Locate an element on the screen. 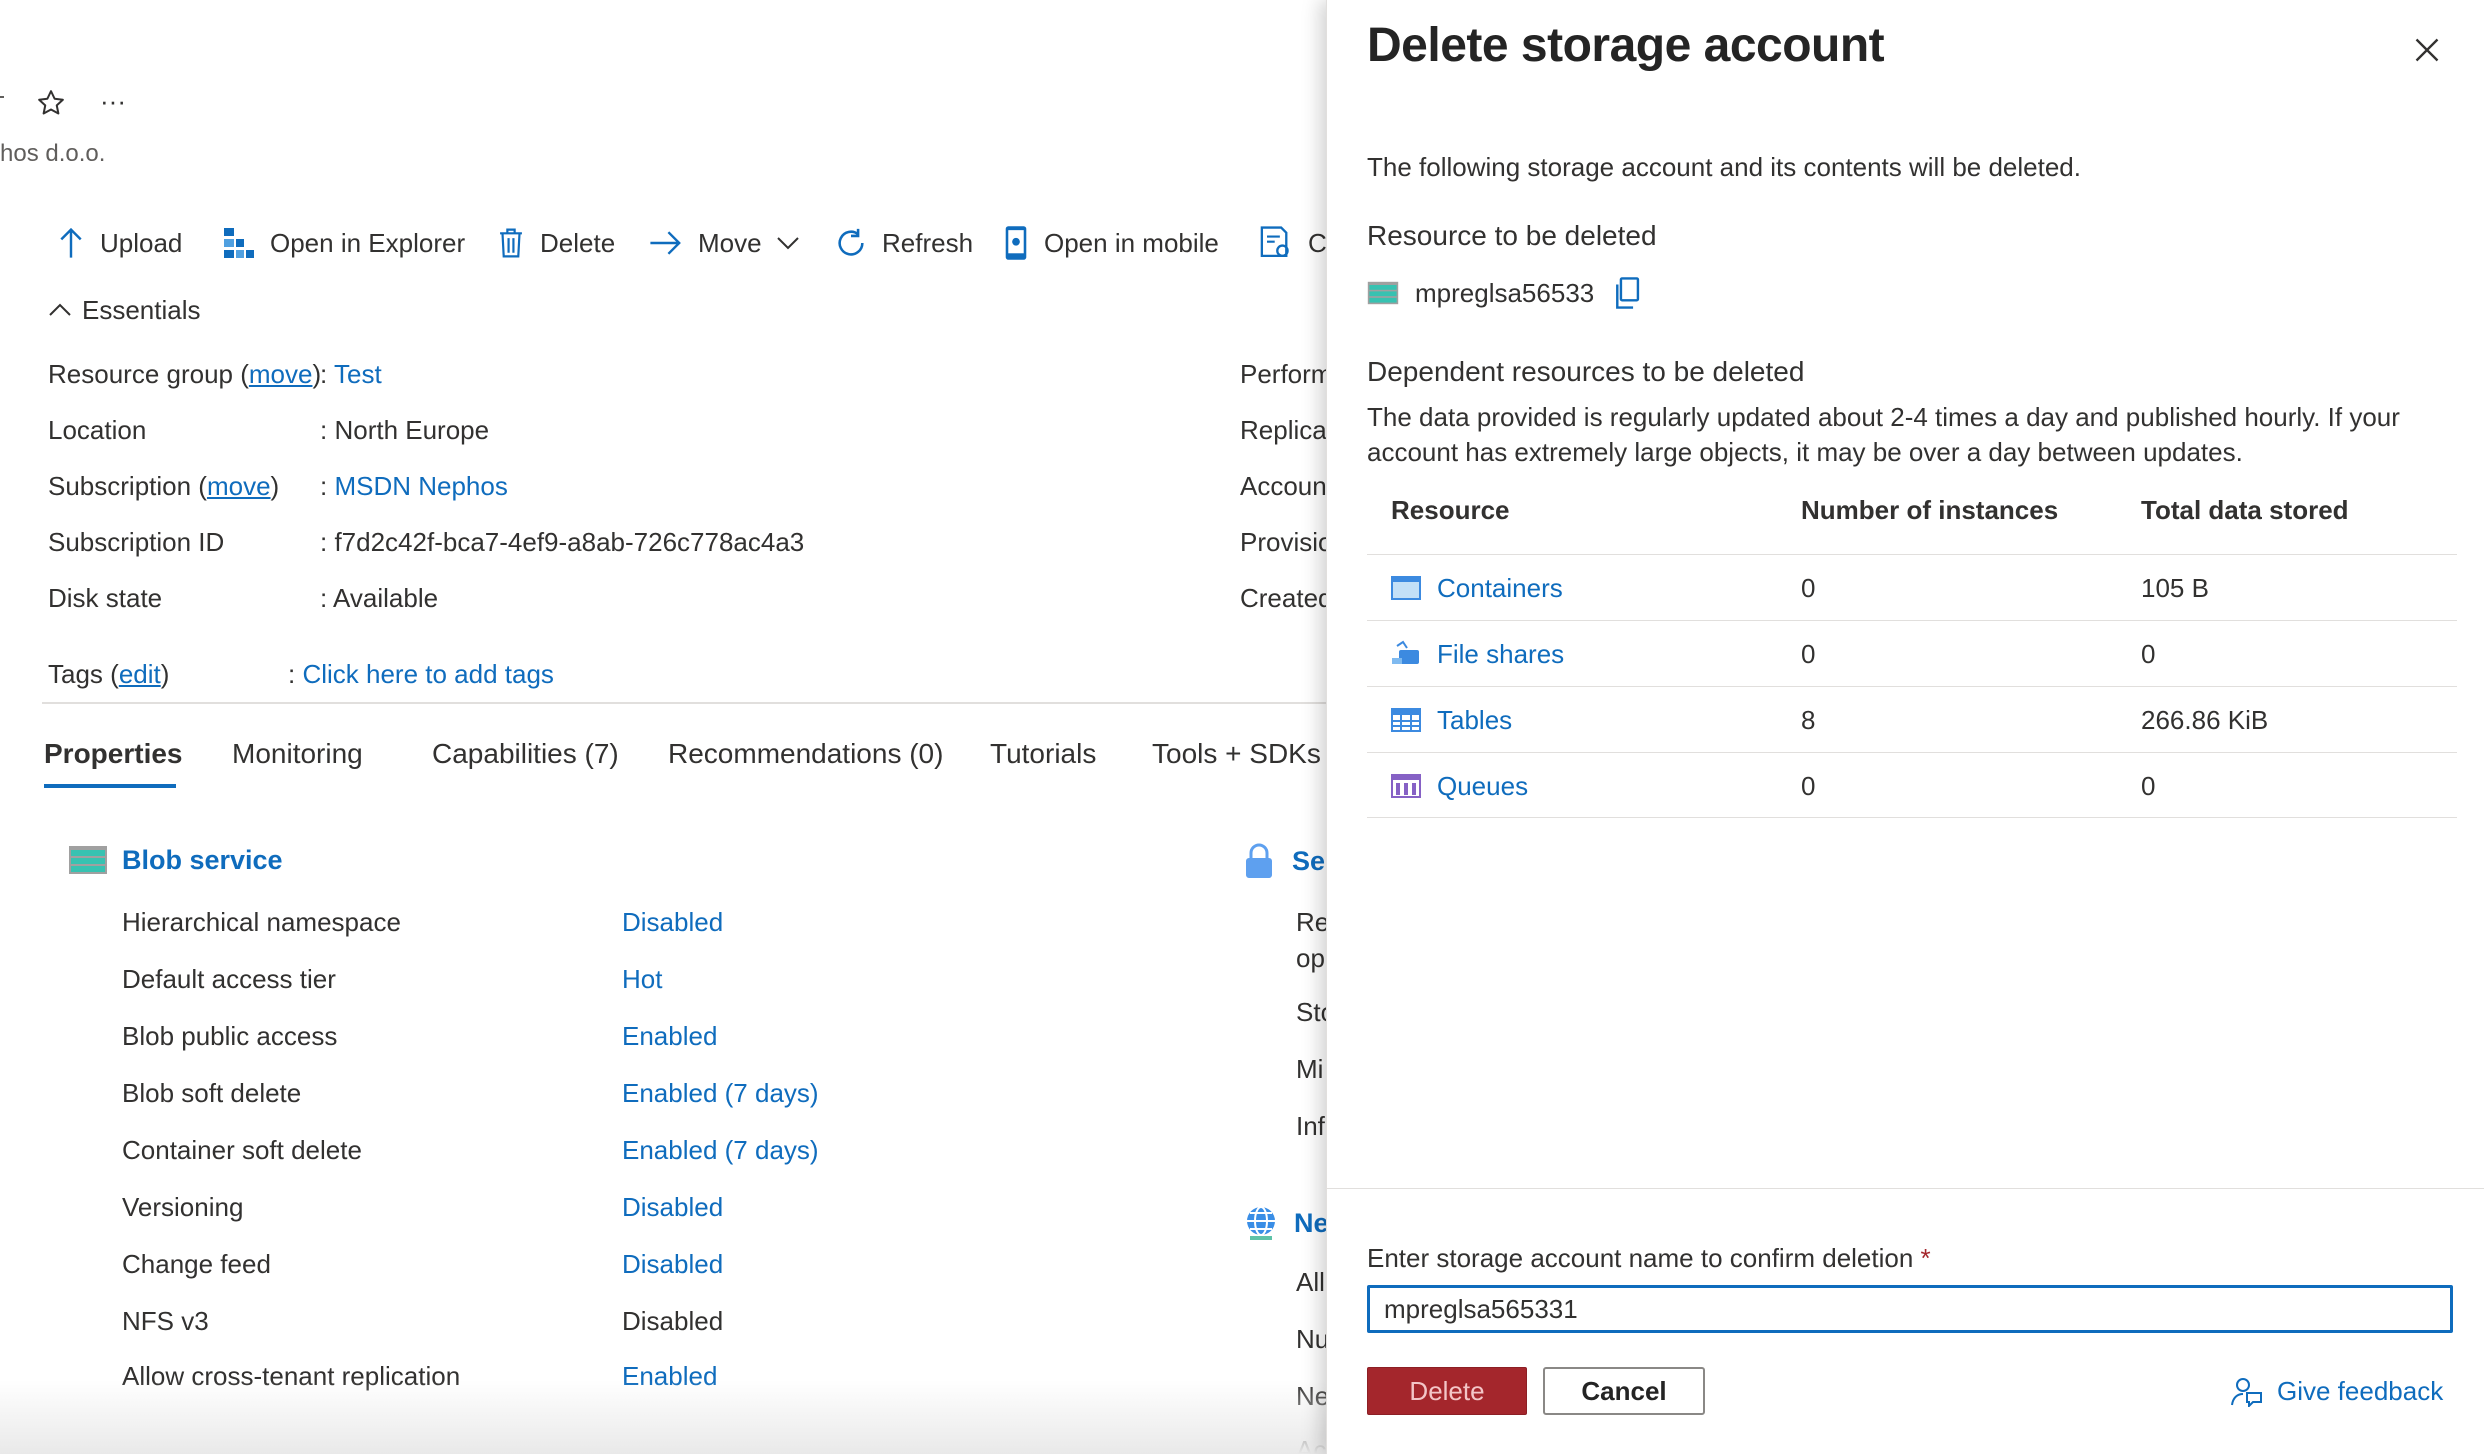  tables-link: Tables is located at coordinates (1474, 720).